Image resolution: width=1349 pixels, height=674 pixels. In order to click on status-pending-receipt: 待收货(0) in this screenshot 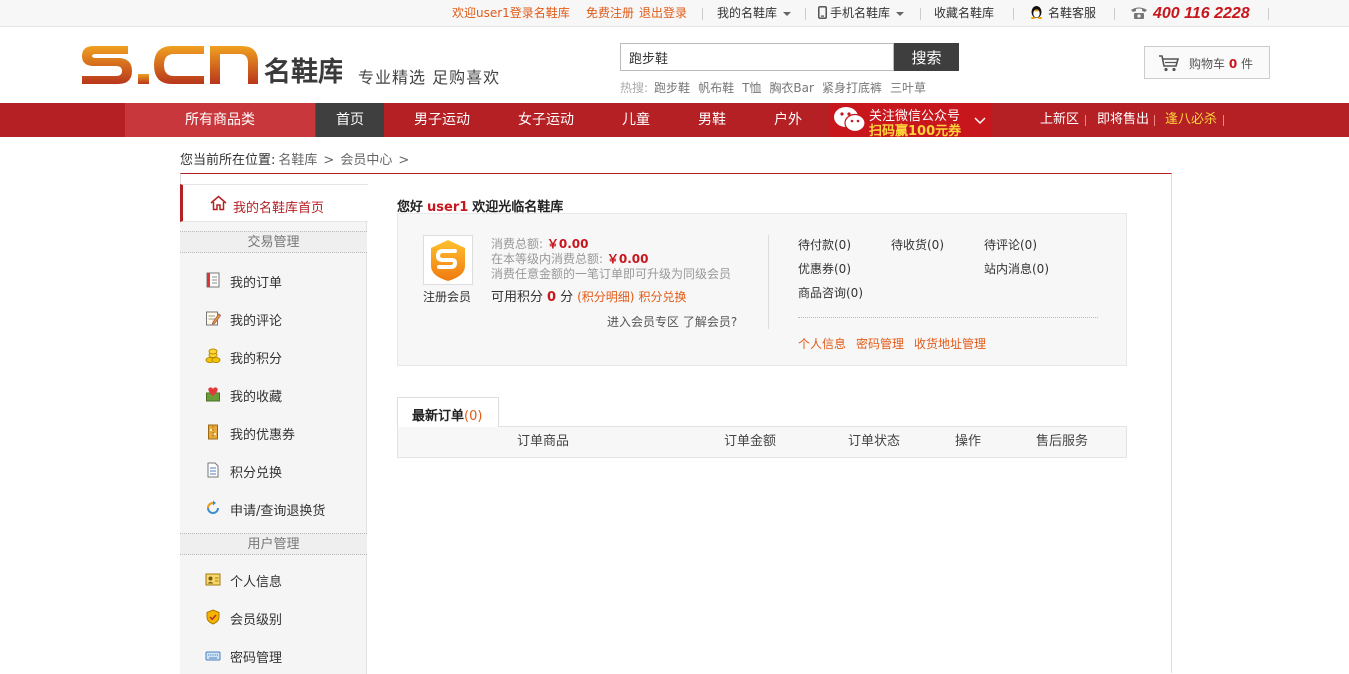, I will do `click(917, 244)`.